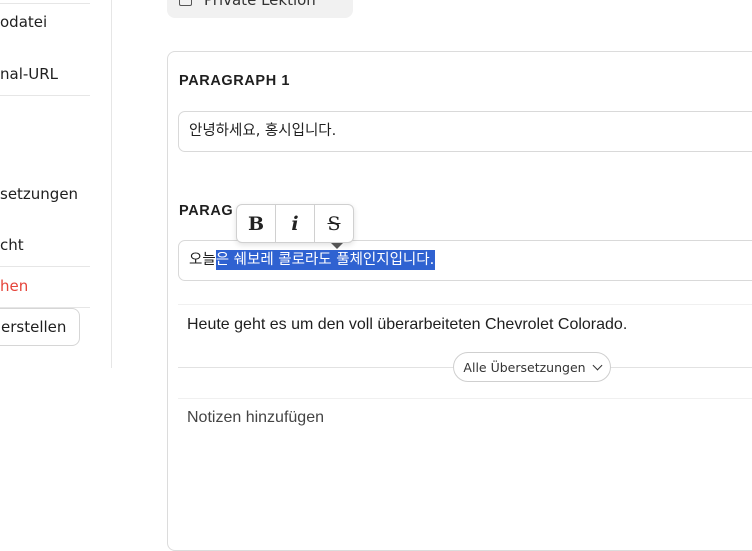 The height and width of the screenshot is (551, 752). Describe the element at coordinates (465, 418) in the screenshot. I see `notes-field: Notizen hinzufügen` at that location.